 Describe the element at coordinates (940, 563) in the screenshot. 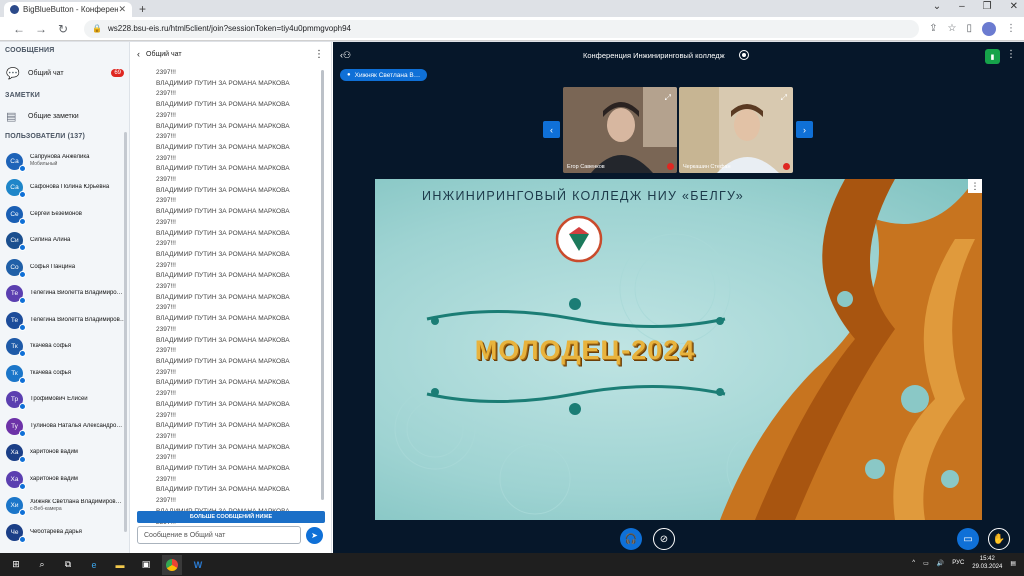

I see `volume-icon: 🔊` at that location.